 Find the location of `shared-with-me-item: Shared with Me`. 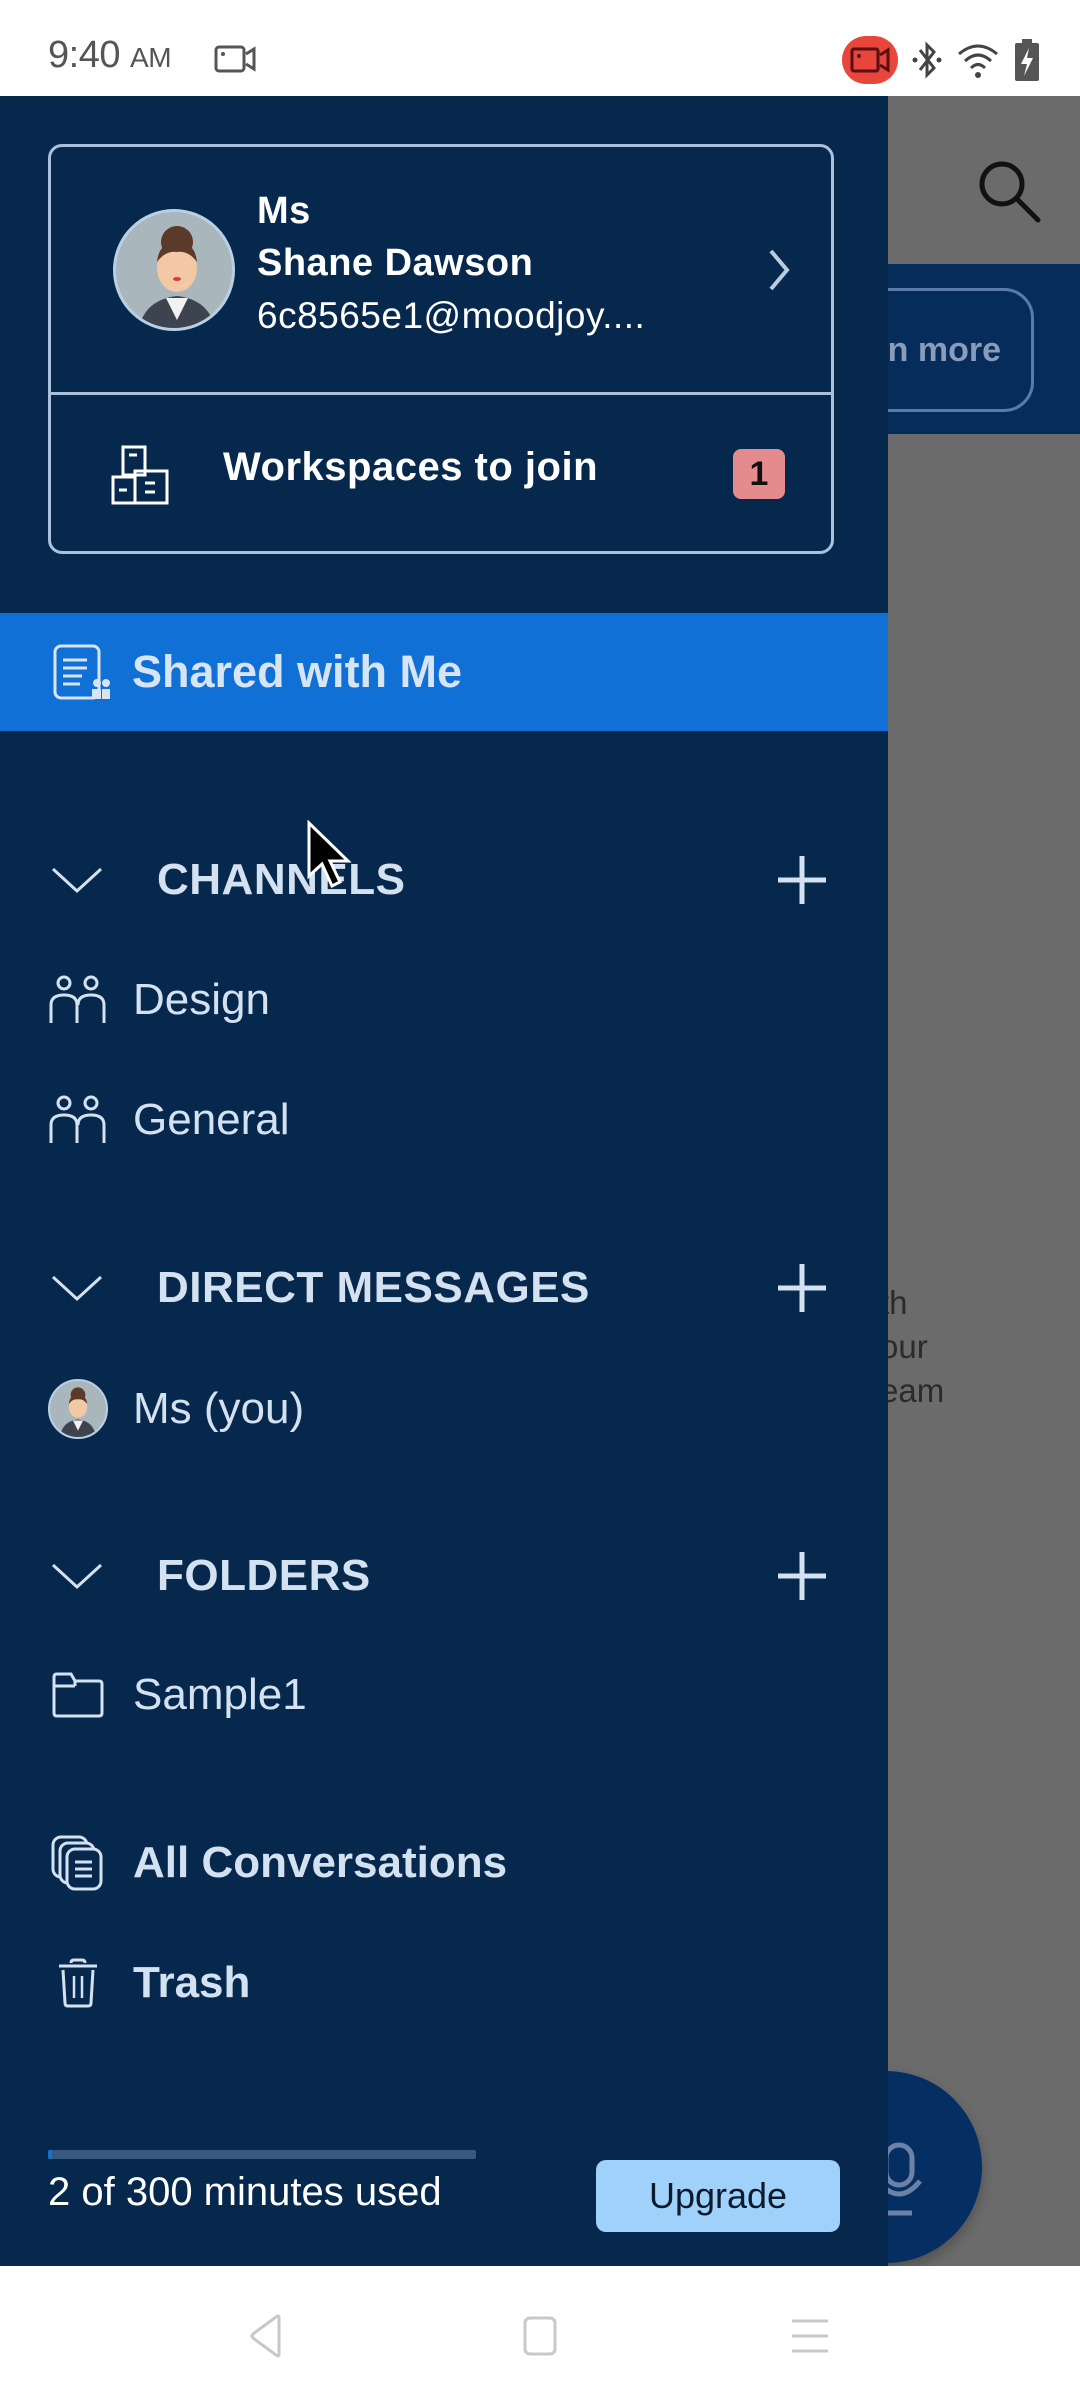

shared-with-me-item: Shared with Me is located at coordinates (444, 672).